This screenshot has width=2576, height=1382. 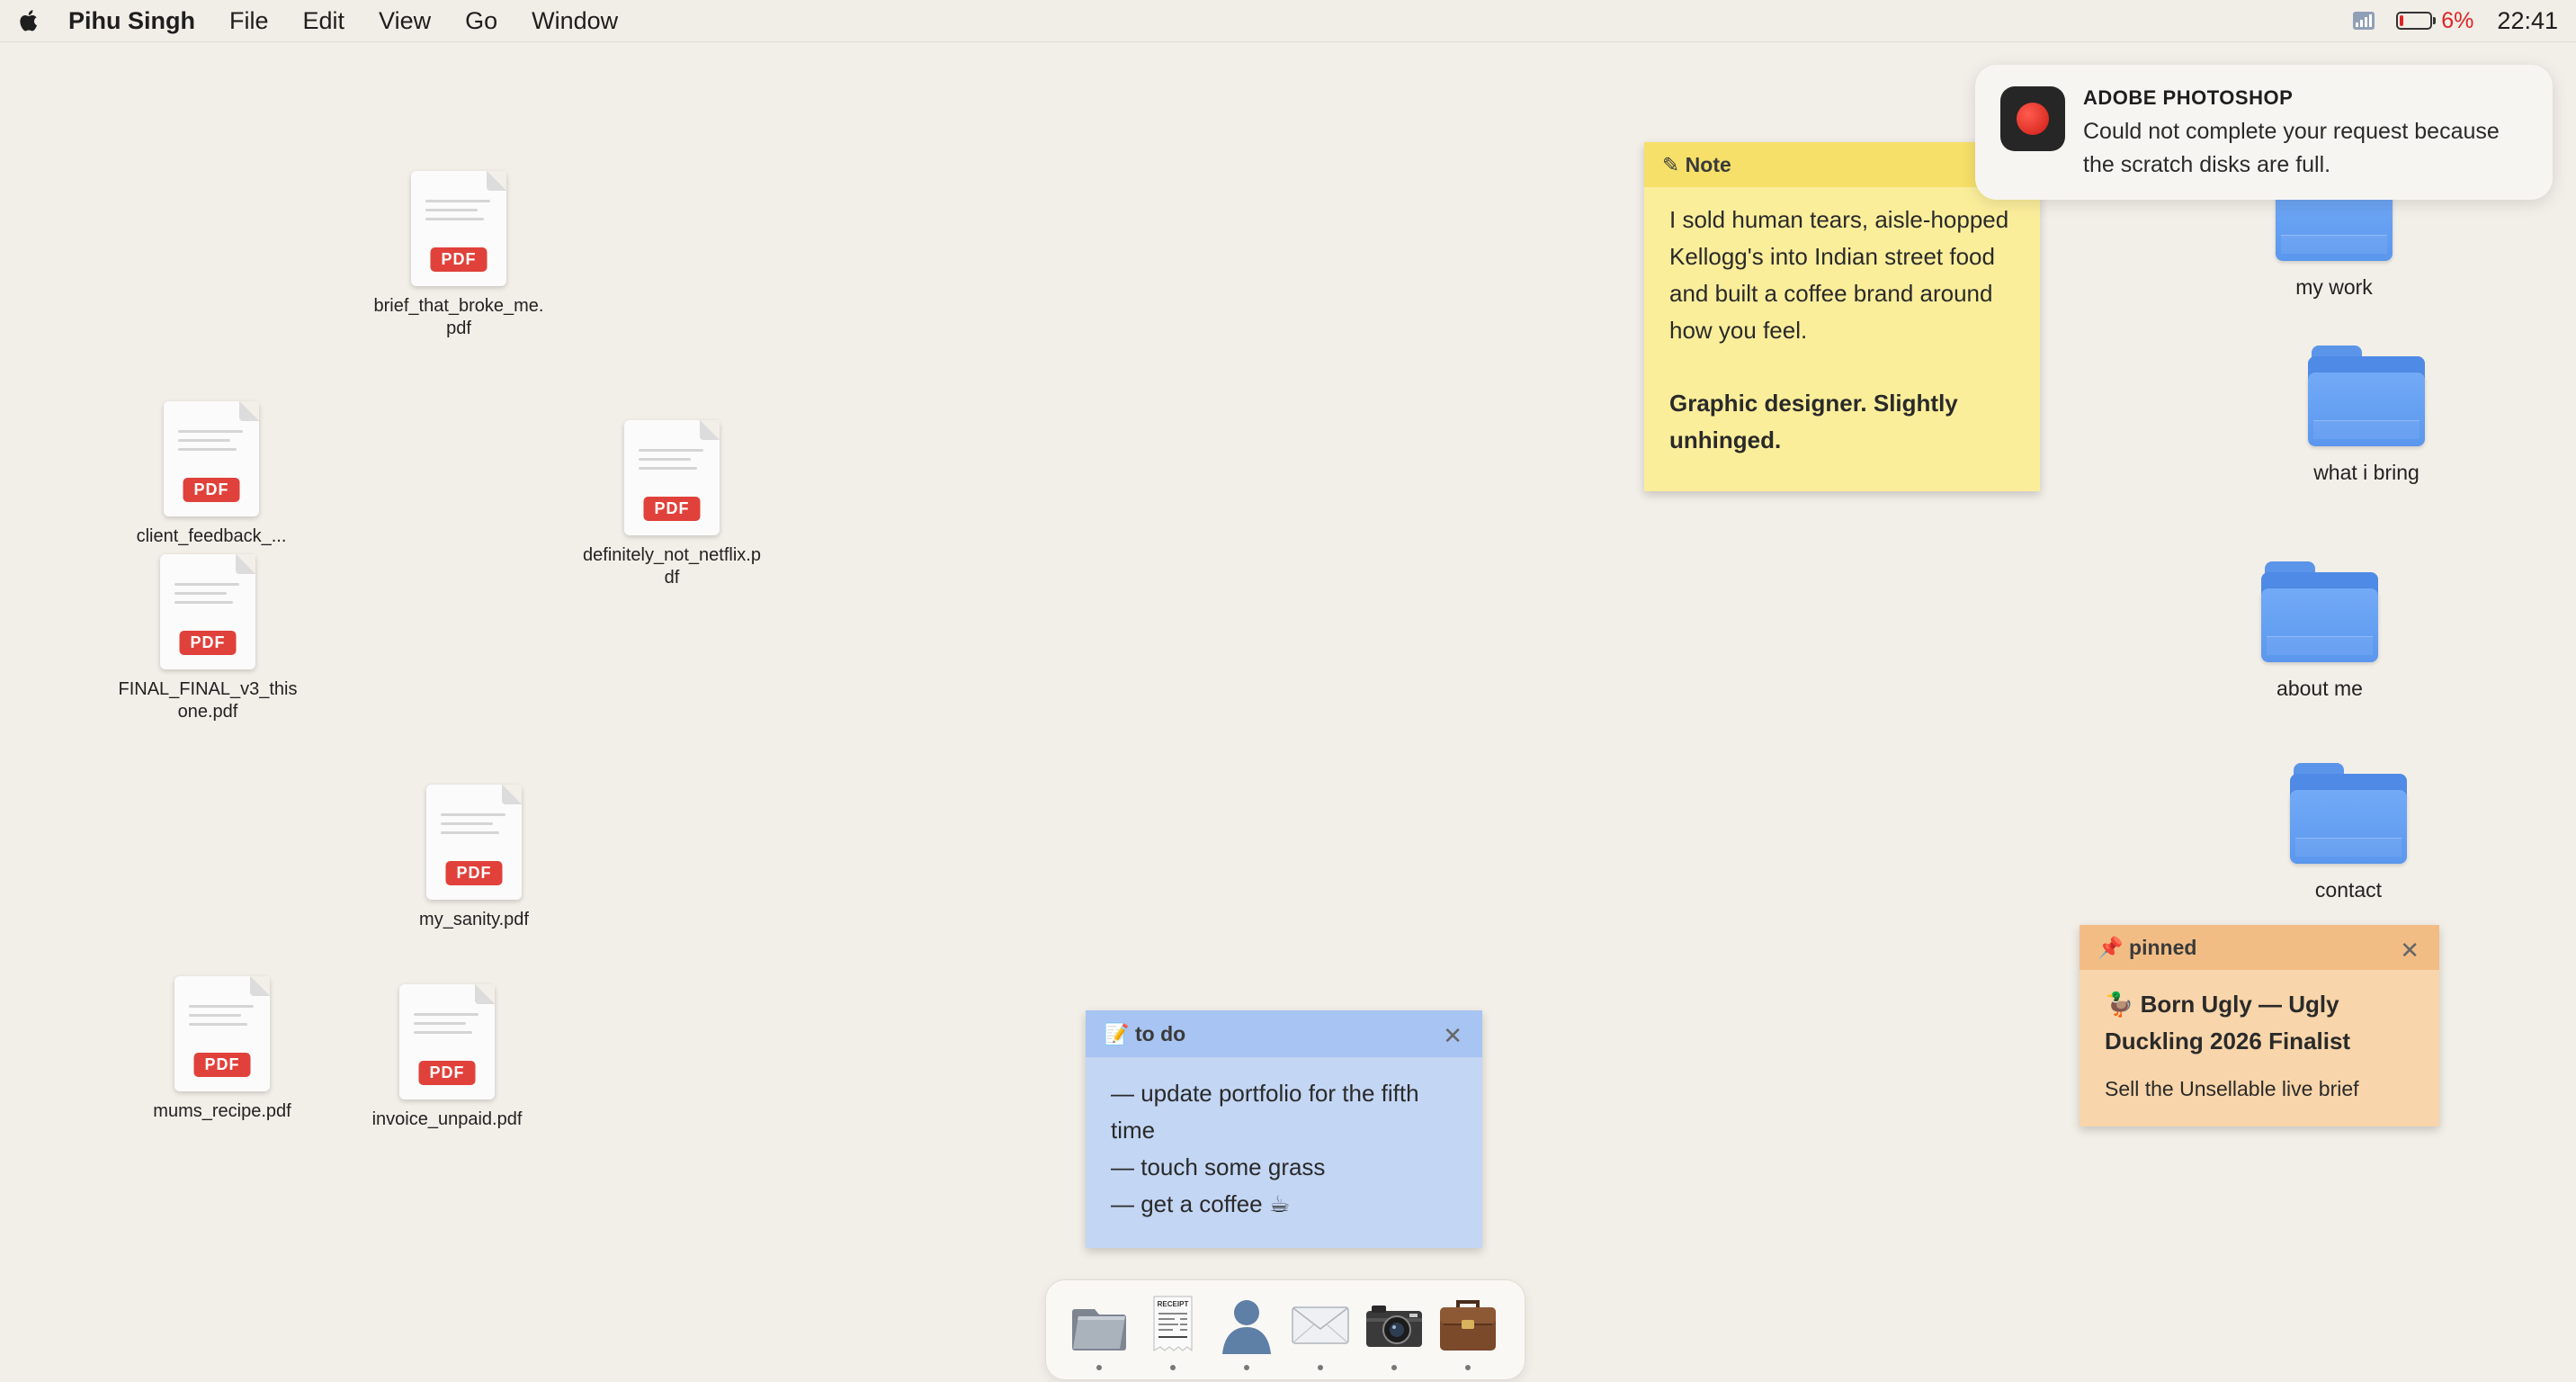 What do you see at coordinates (222, 1111) in the screenshot?
I see `file-label: mums_recipe.pdf` at bounding box center [222, 1111].